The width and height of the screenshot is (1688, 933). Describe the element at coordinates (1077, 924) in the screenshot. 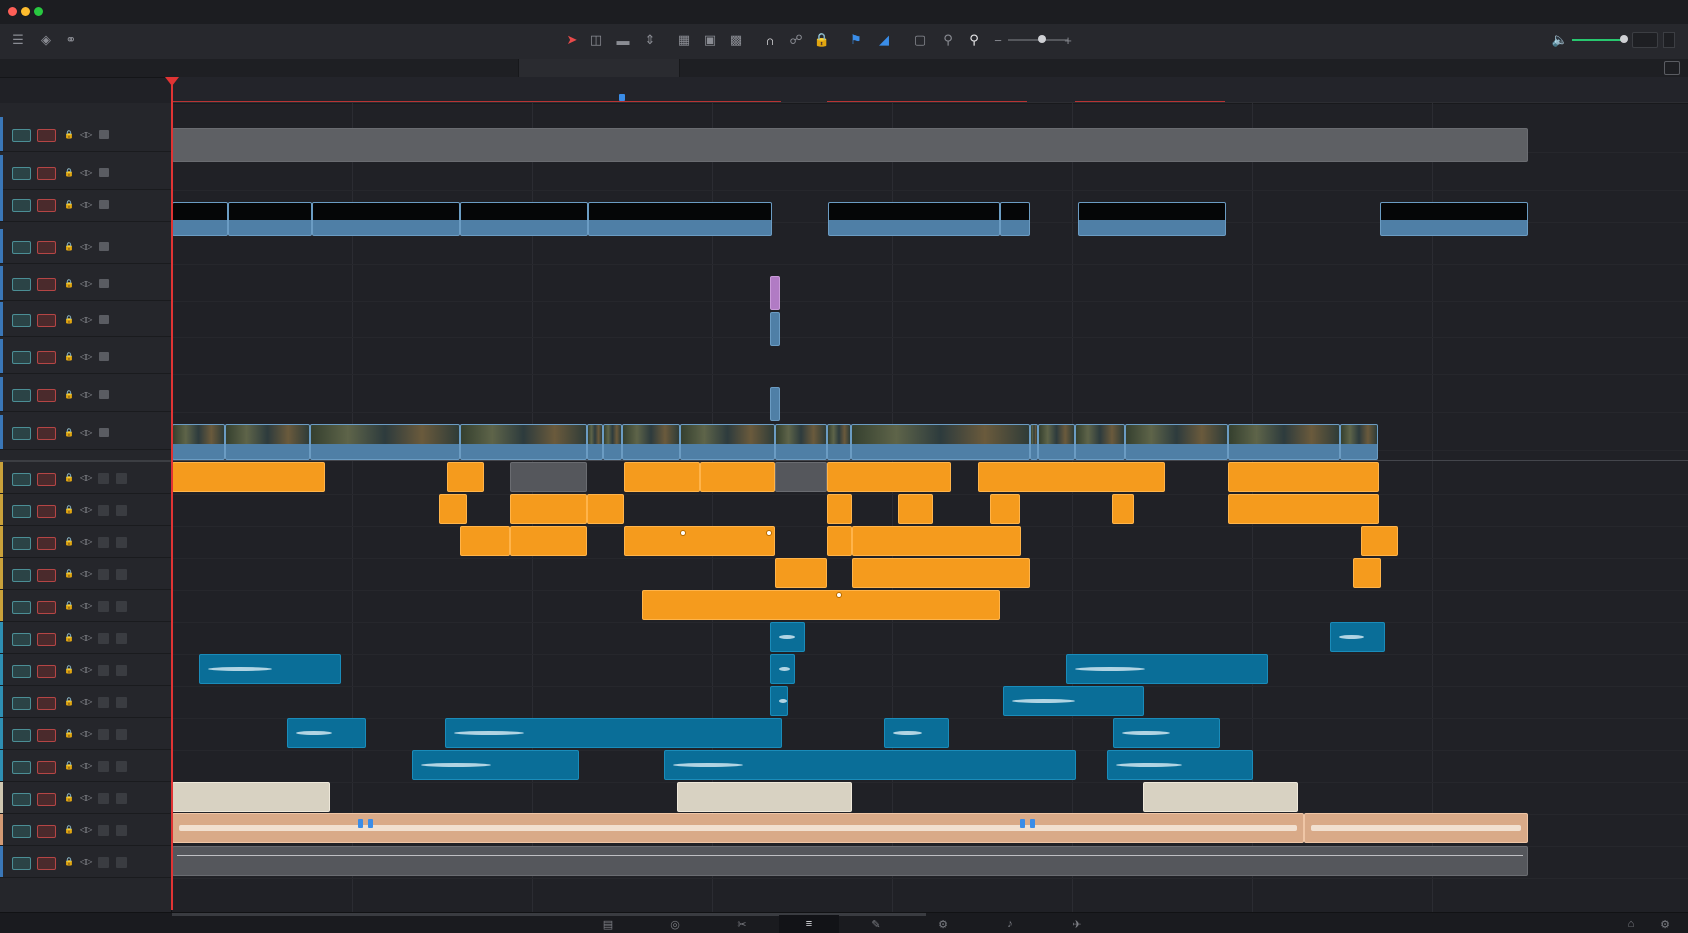

I see `deliver-page-icon: ✈` at that location.